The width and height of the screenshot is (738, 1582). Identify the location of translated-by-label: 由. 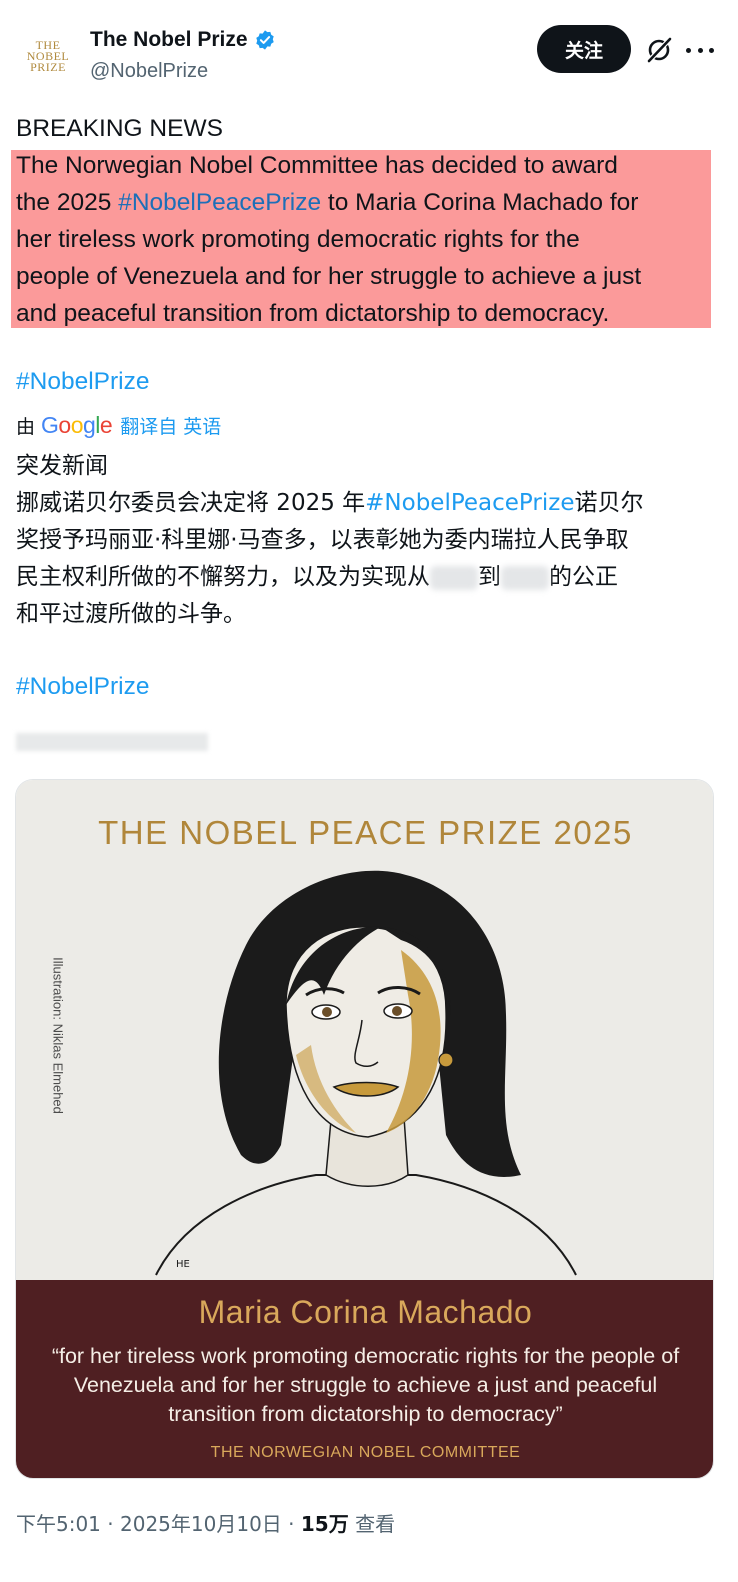
(26, 426).